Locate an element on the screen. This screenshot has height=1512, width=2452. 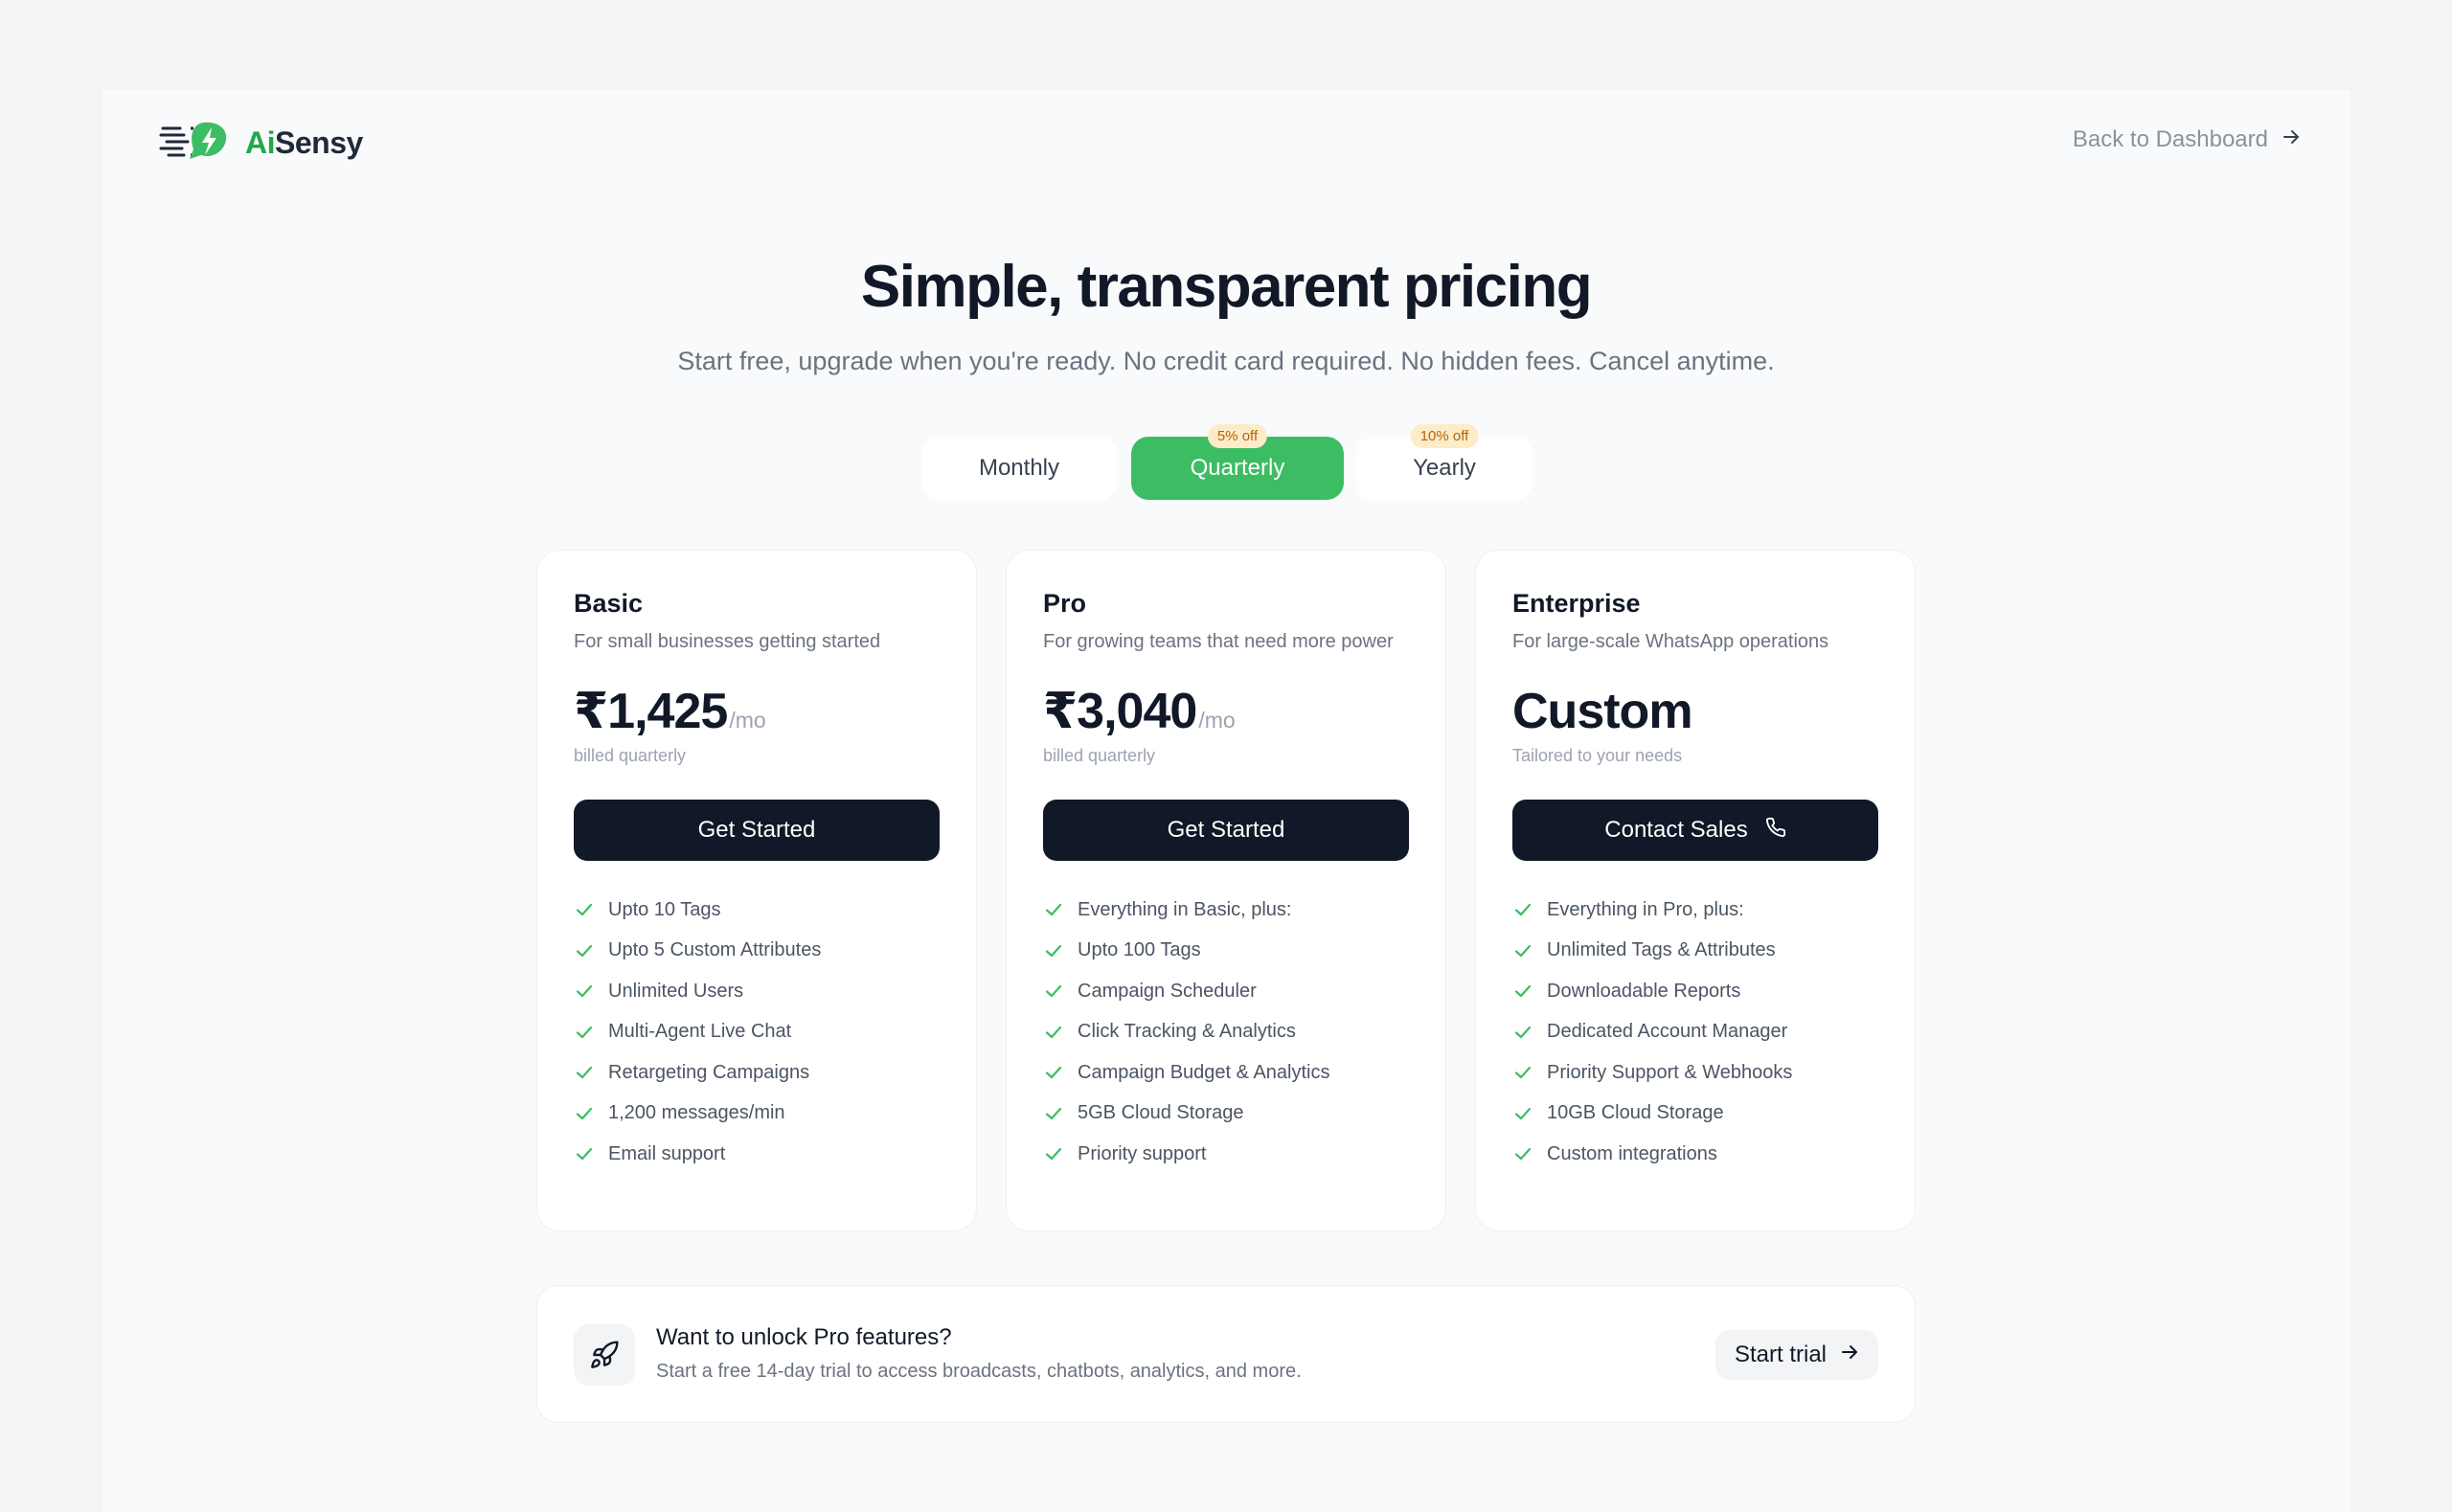
price-period: /mo is located at coordinates (747, 720).